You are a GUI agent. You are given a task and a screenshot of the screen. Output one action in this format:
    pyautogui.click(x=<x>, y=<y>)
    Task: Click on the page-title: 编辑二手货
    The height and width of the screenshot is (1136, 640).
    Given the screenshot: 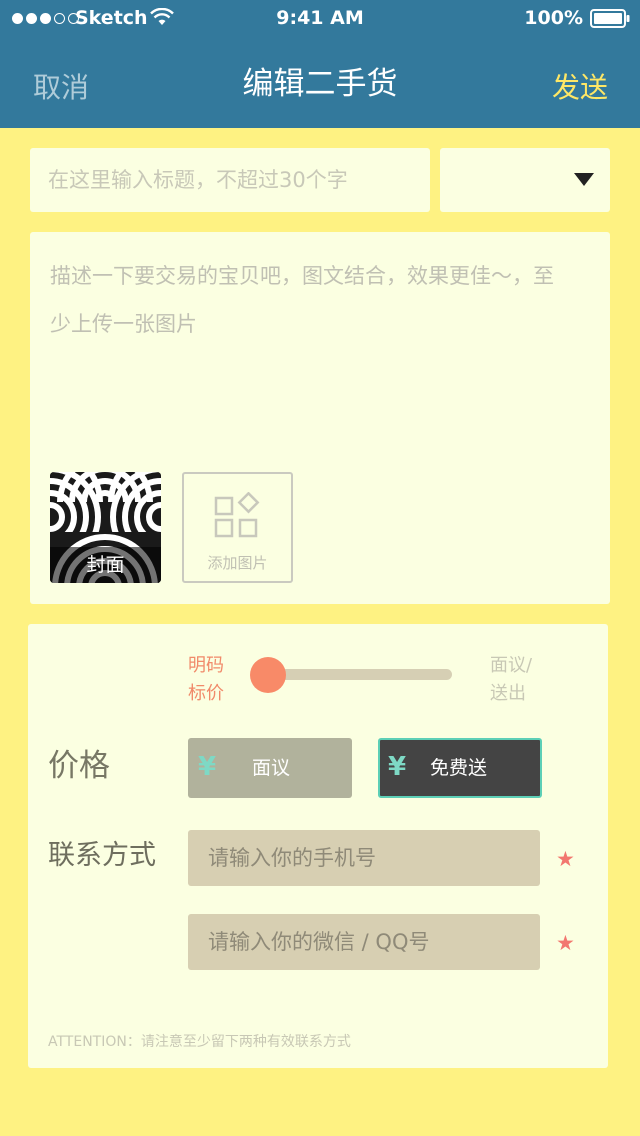 What is the action you would take?
    pyautogui.click(x=320, y=84)
    